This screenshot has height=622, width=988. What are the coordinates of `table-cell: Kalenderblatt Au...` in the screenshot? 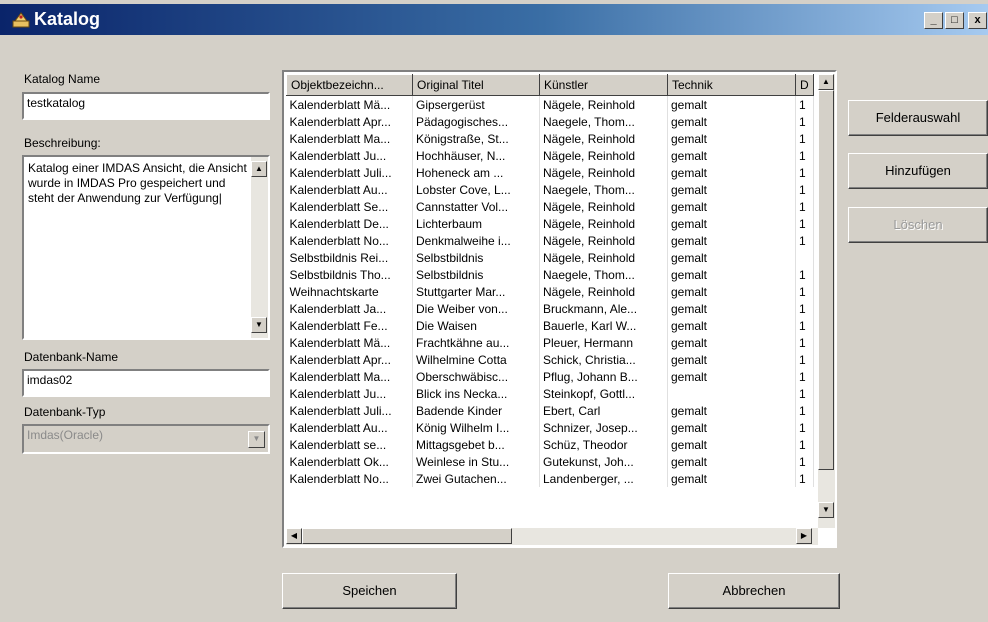 It's located at (349, 427).